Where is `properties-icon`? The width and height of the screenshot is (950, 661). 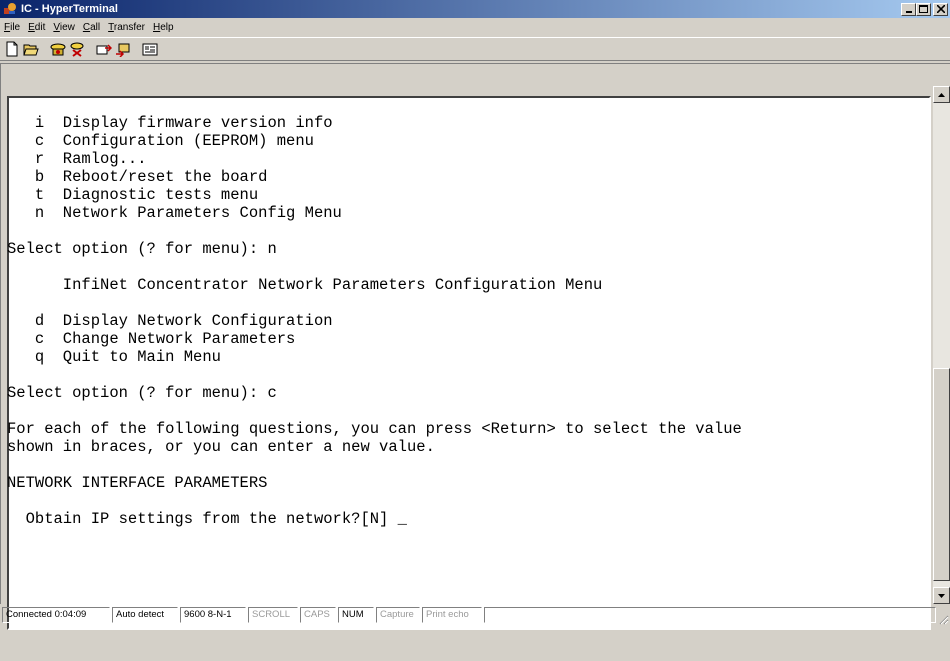 properties-icon is located at coordinates (150, 49).